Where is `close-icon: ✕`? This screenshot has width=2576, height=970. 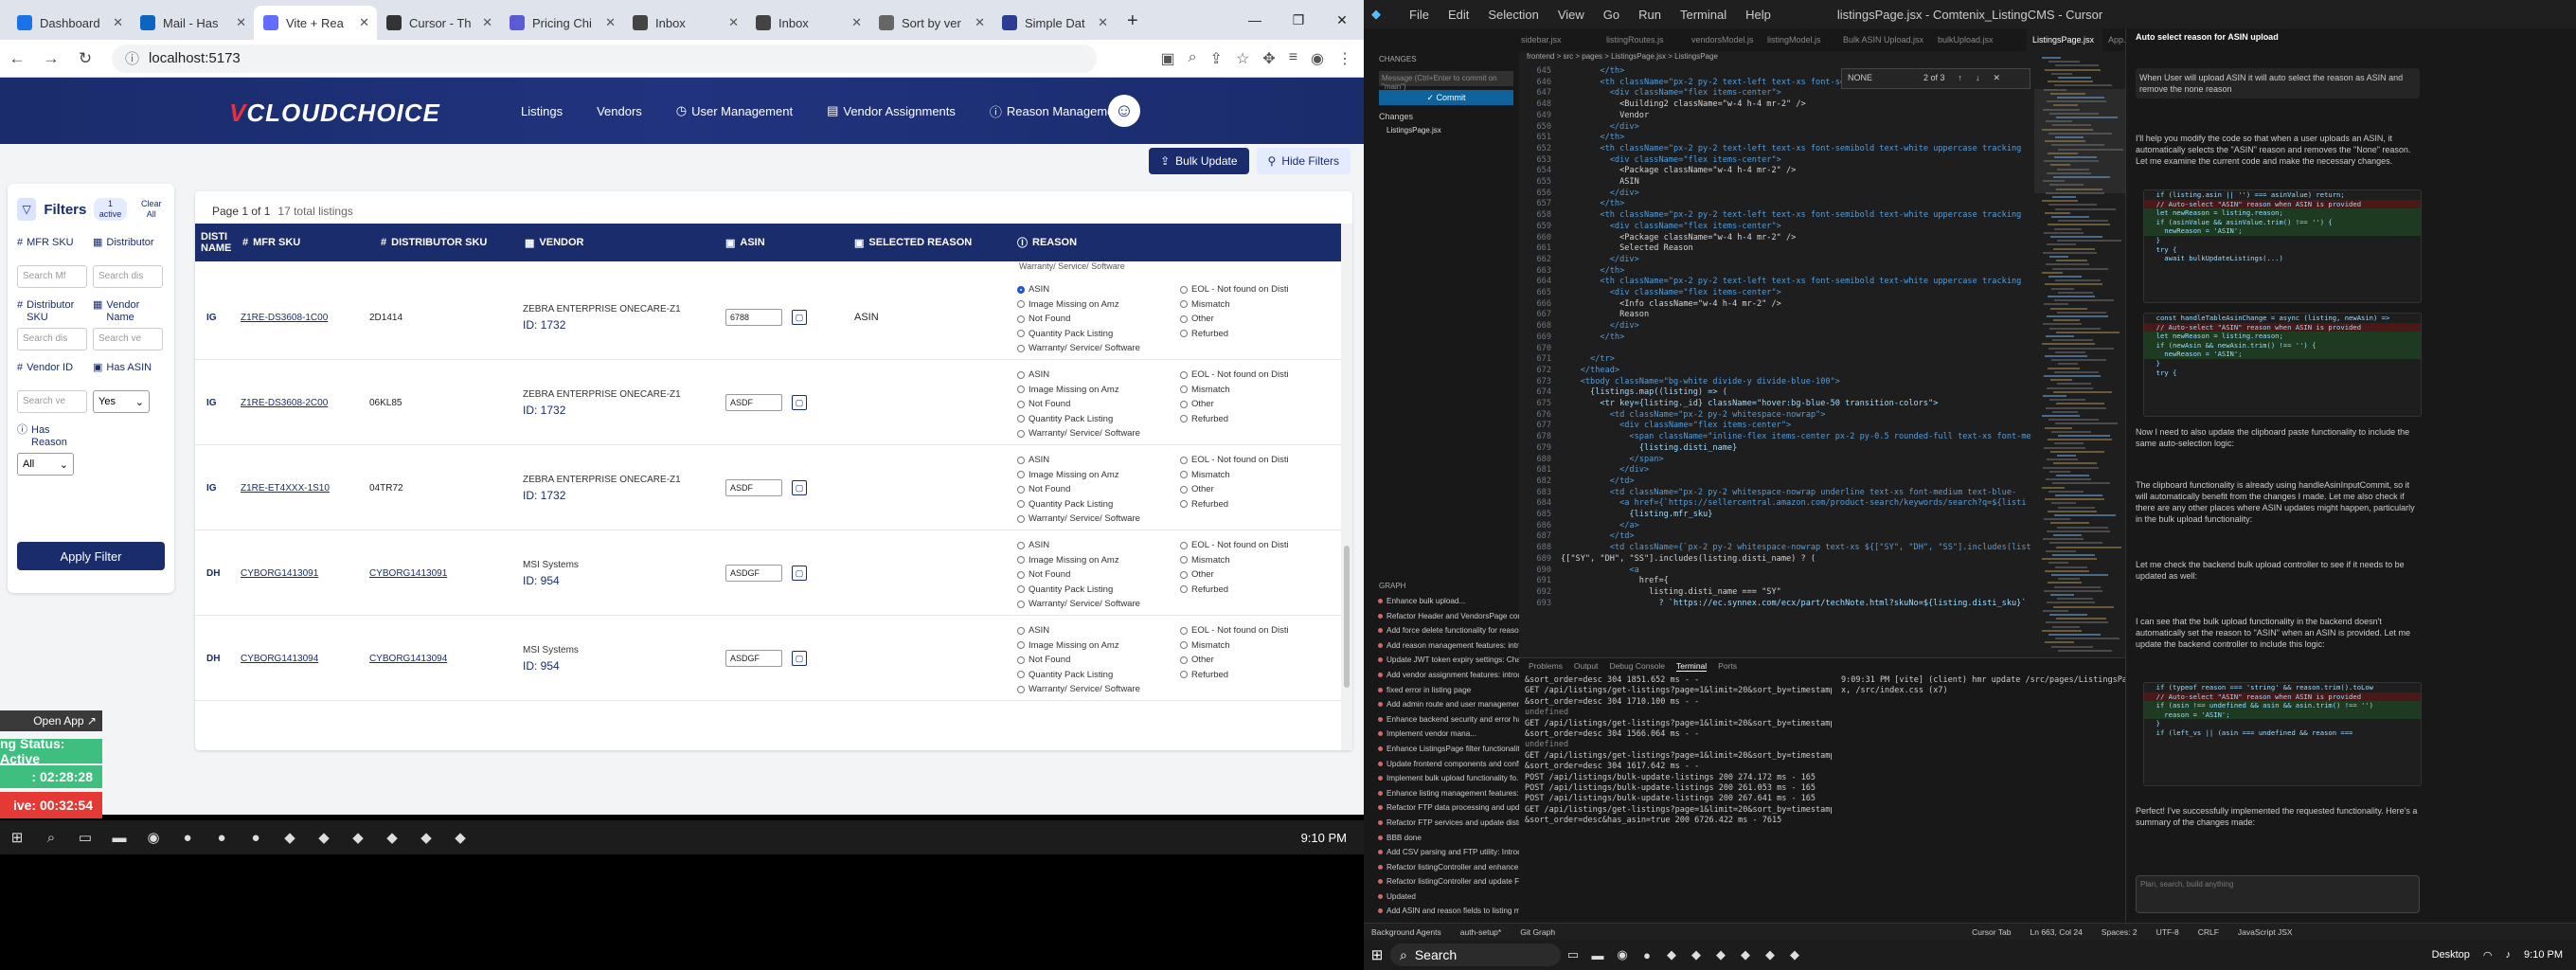
close-icon: ✕ is located at coordinates (1997, 78).